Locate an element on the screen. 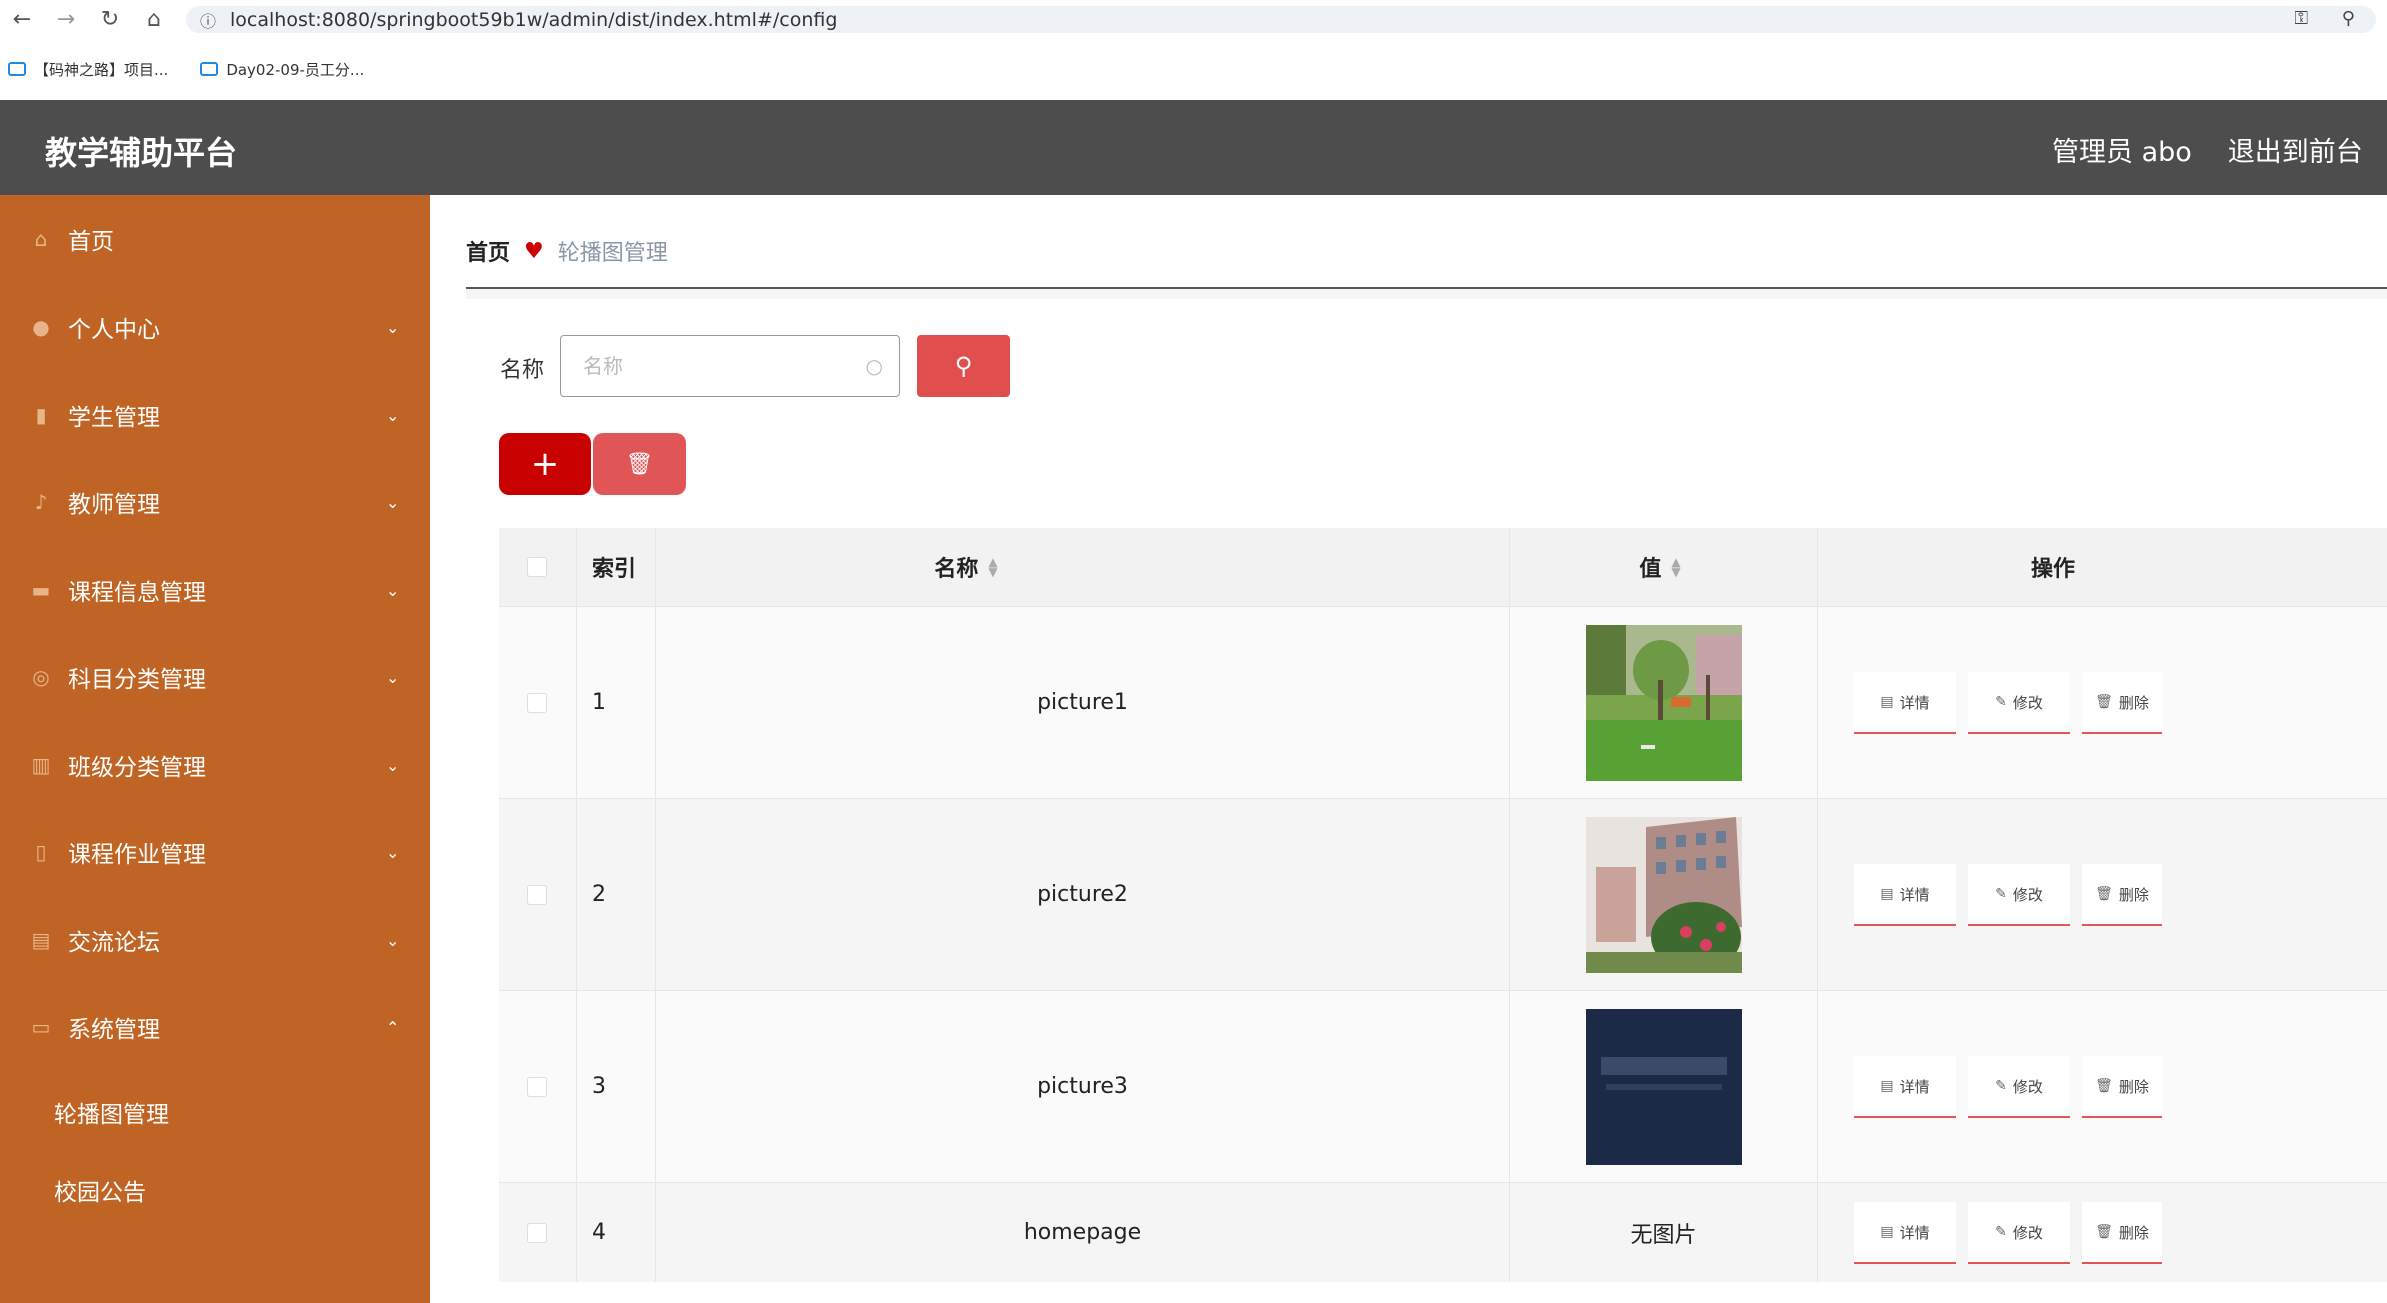  bookmark-icon is located at coordinates (17, 69).